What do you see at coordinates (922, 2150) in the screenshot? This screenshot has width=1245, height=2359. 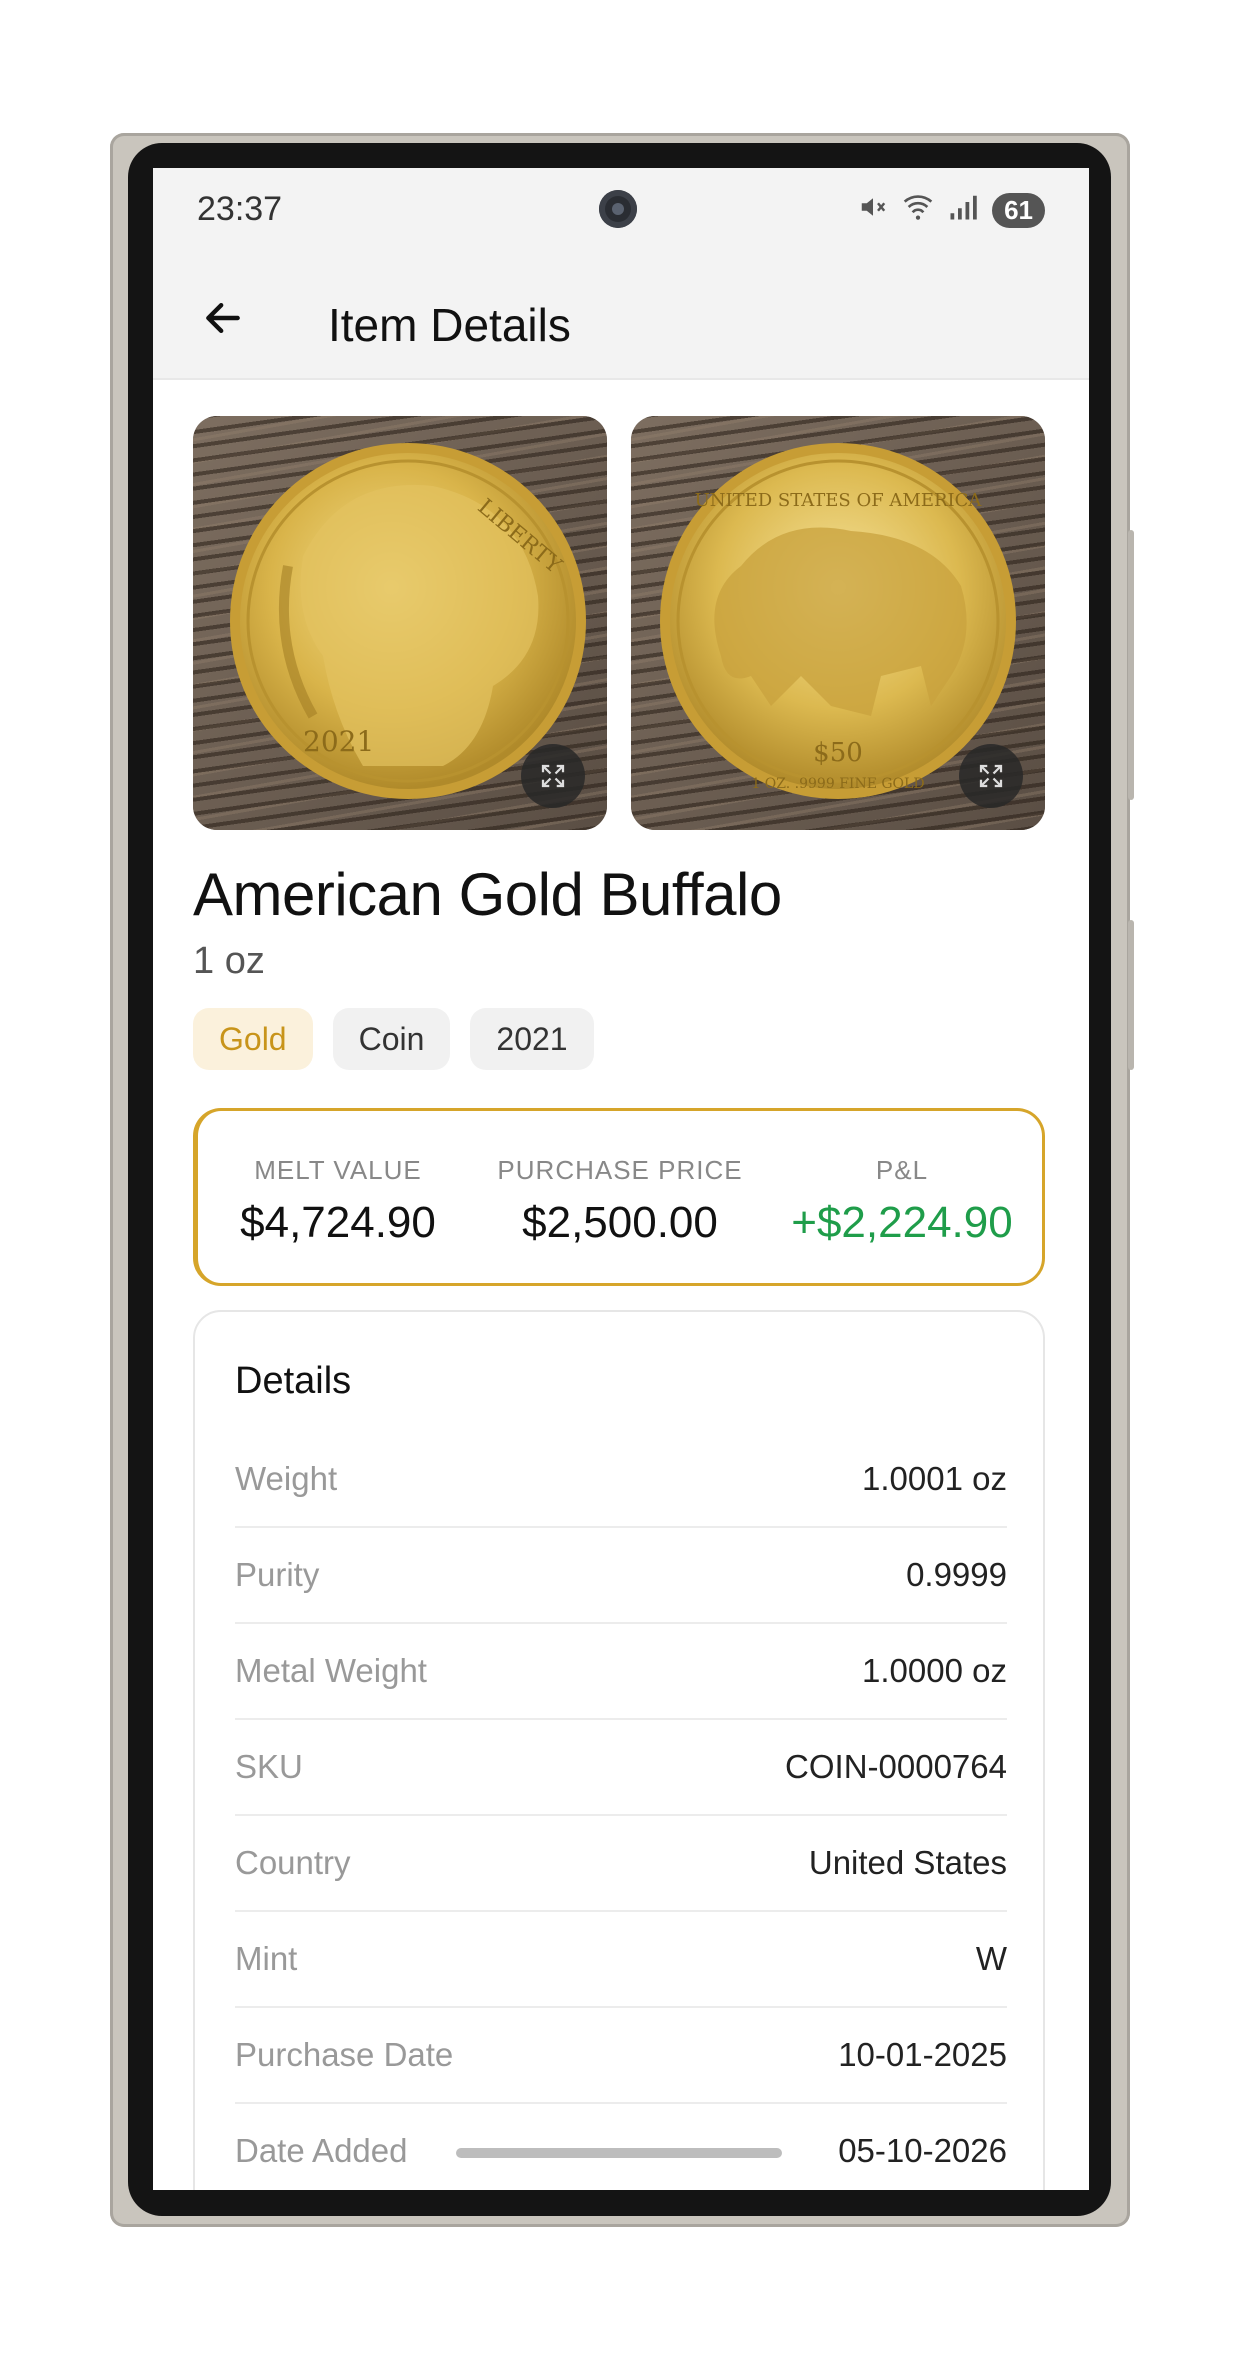 I see `detail-value: 05-10-2026` at bounding box center [922, 2150].